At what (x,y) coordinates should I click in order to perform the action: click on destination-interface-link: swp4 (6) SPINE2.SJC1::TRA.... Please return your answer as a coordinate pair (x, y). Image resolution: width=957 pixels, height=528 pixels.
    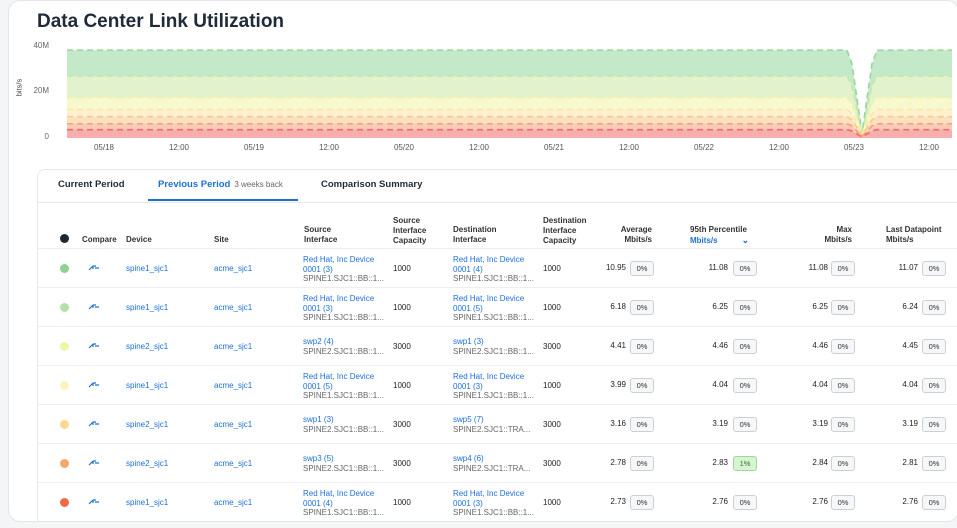
    Looking at the image, I should click on (491, 463).